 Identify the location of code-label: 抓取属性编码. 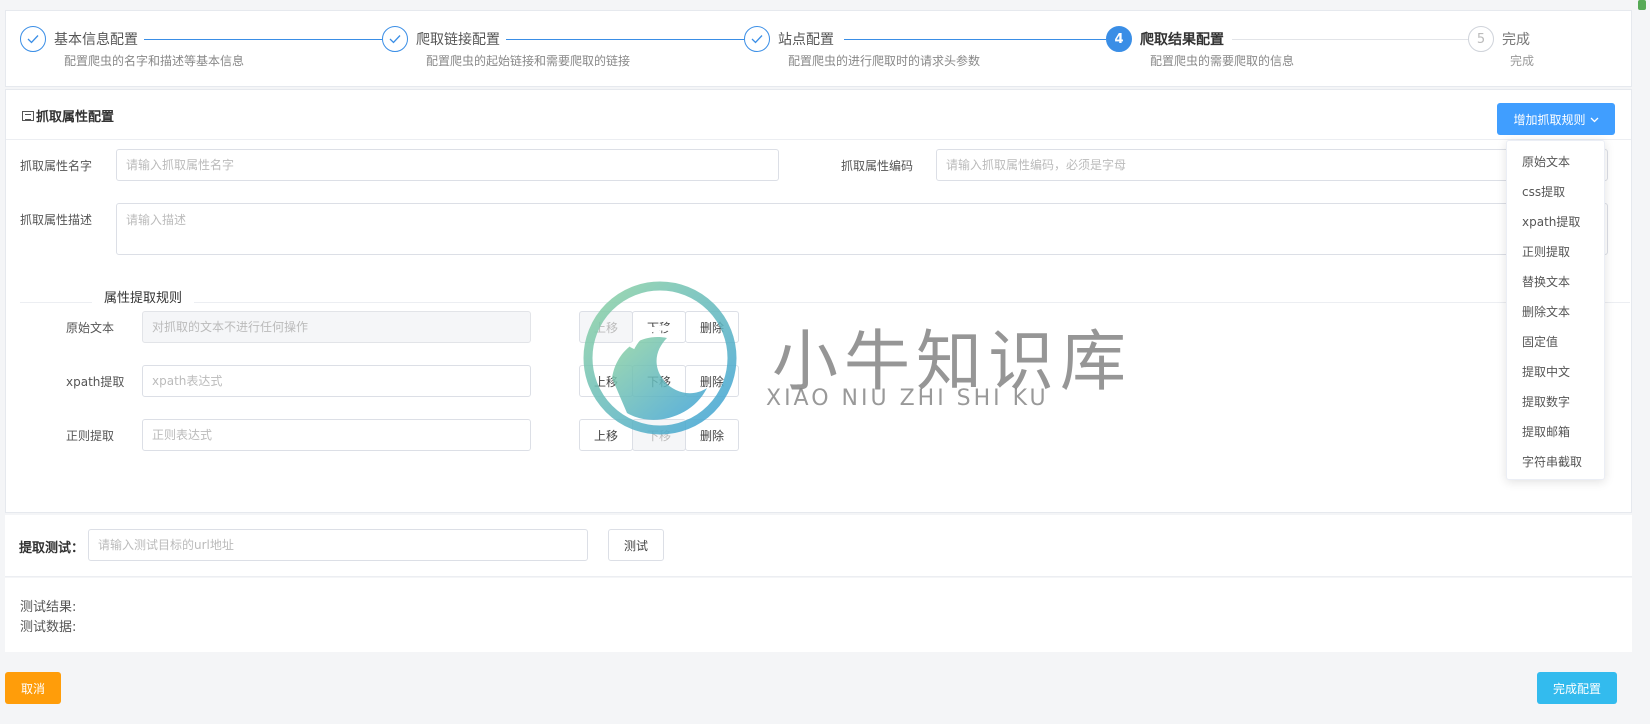
(877, 166).